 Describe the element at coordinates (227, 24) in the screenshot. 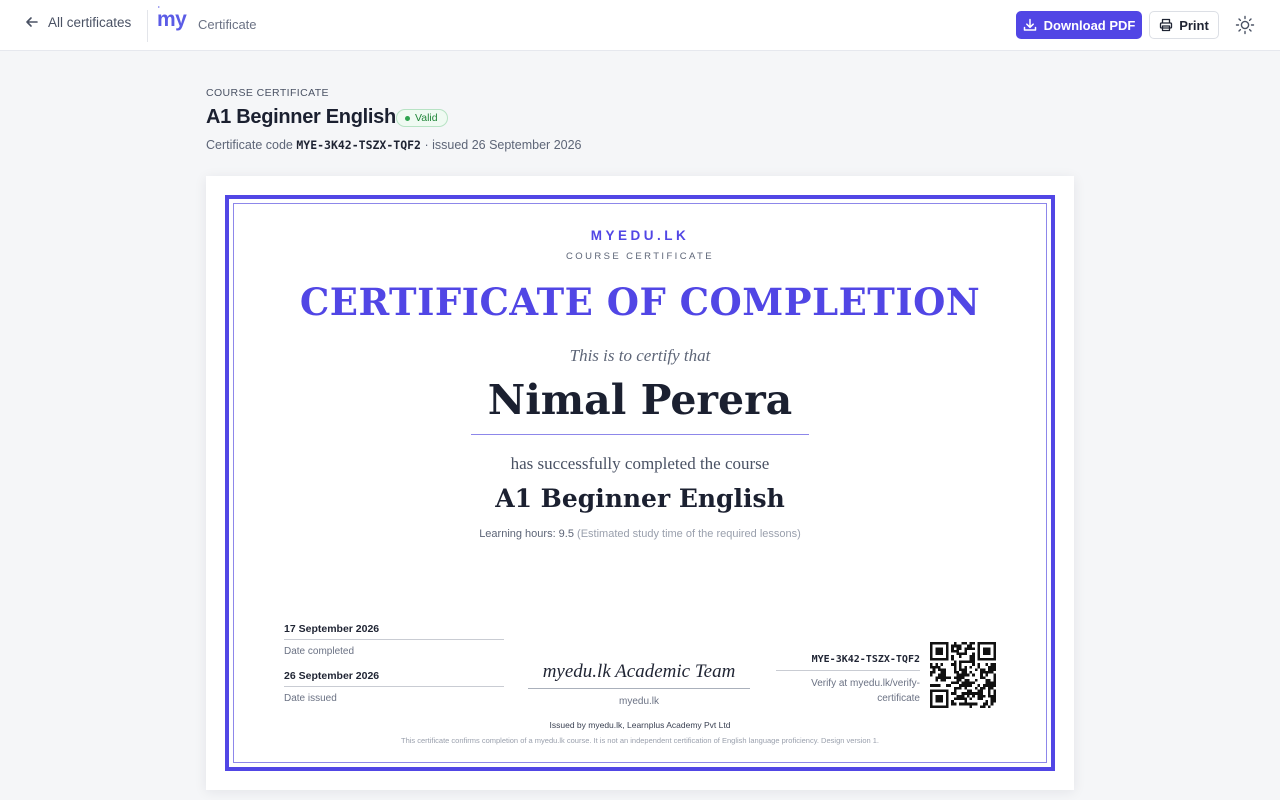

I see `breadcrumb: Certificate` at that location.